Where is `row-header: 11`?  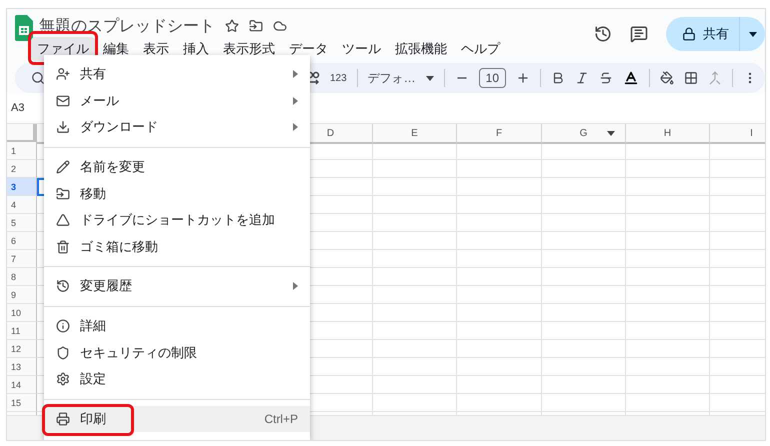
row-header: 11 is located at coordinates (22, 331).